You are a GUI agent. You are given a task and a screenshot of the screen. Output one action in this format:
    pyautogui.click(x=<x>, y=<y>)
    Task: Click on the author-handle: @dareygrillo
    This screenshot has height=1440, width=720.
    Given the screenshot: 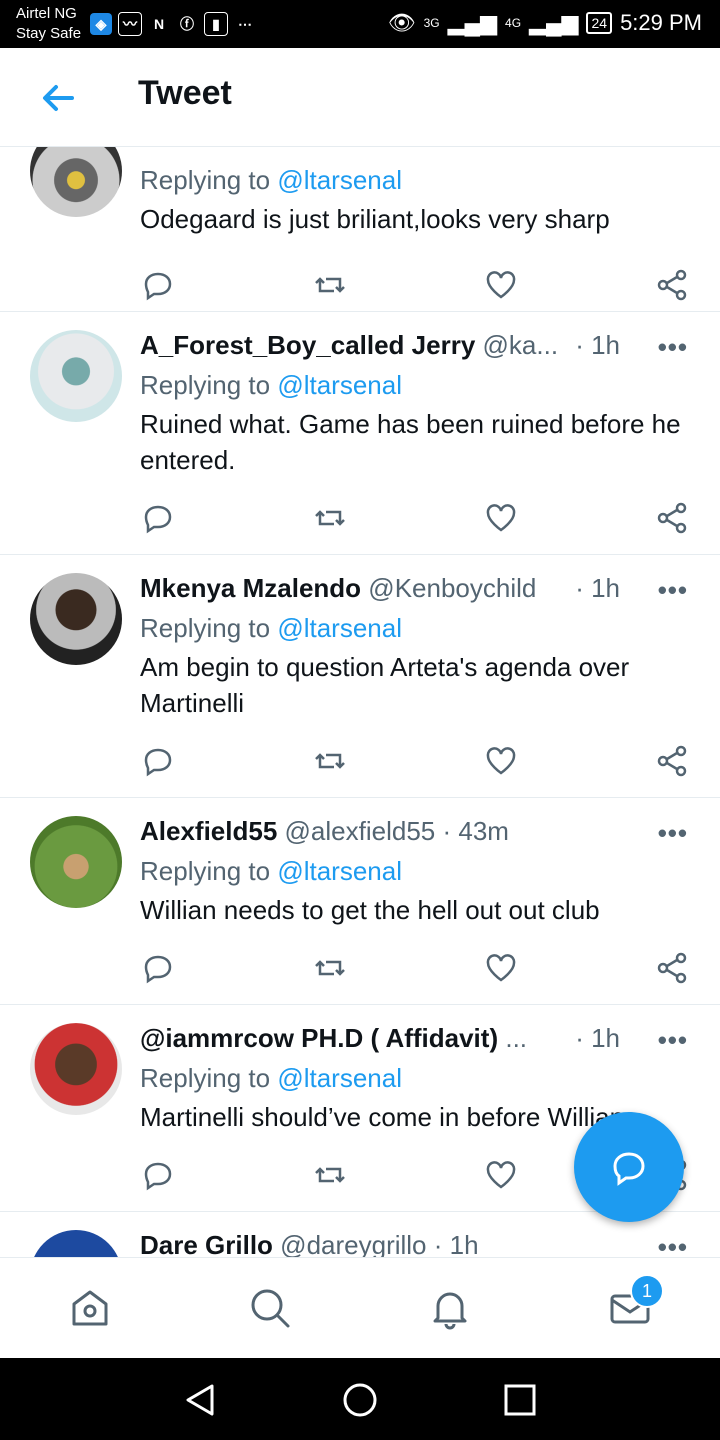 What is the action you would take?
    pyautogui.click(x=353, y=1243)
    